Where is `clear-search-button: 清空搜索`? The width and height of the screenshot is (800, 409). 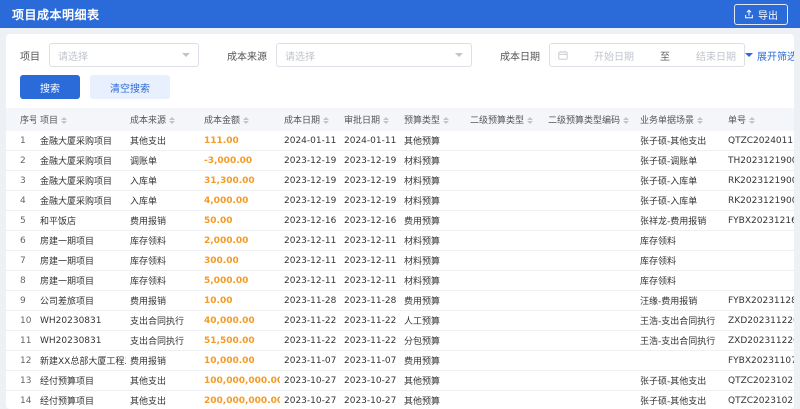 clear-search-button: 清空搜索 is located at coordinates (130, 87).